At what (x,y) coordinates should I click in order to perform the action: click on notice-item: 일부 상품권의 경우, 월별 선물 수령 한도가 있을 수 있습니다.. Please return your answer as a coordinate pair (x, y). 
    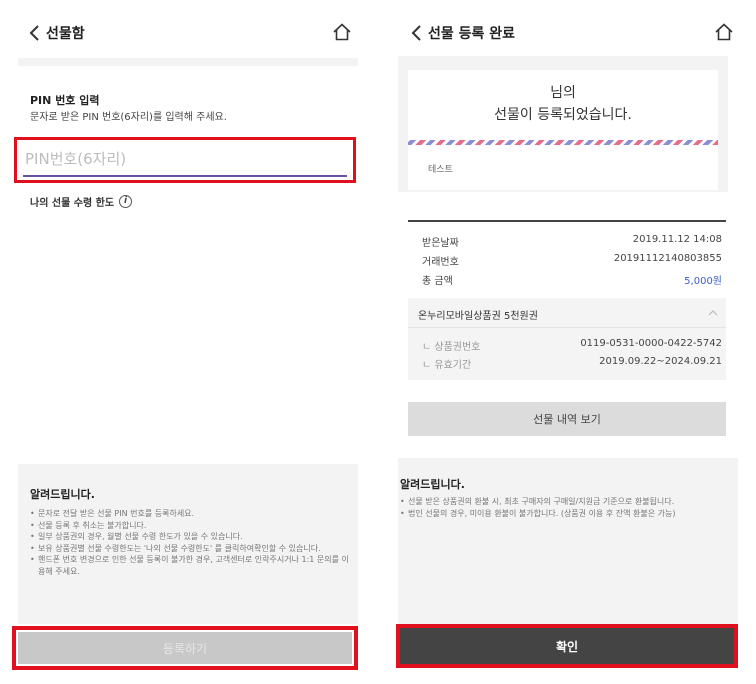
    Looking at the image, I should click on (190, 537).